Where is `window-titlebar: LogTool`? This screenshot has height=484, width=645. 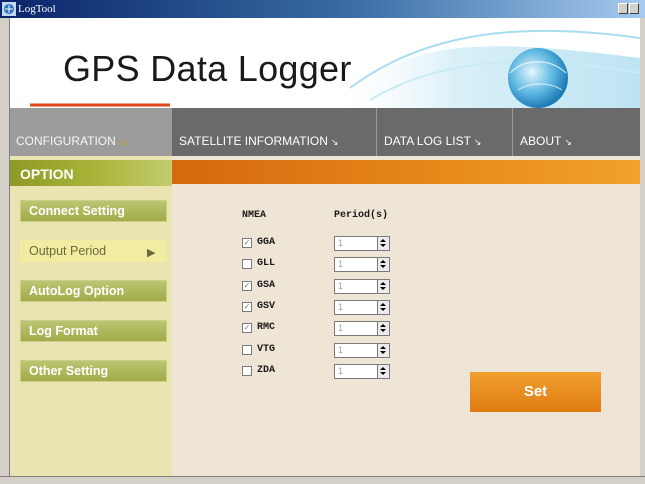 window-titlebar: LogTool is located at coordinates (322, 9).